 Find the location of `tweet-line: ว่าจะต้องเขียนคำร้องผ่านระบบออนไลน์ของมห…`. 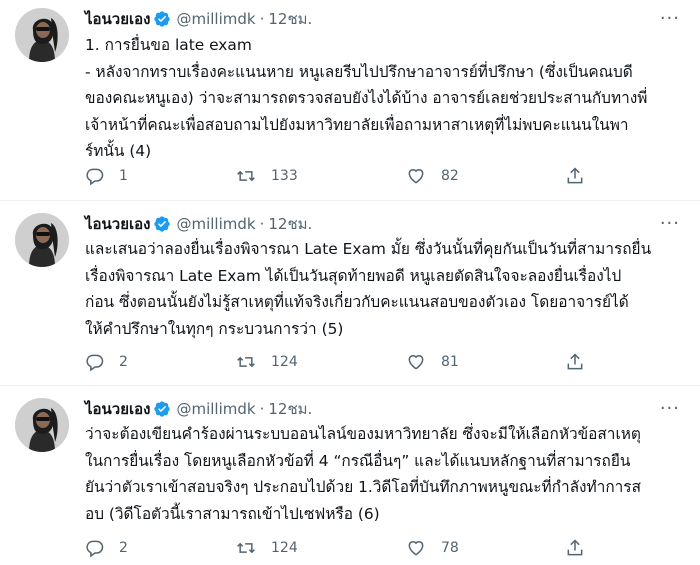

tweet-line: ว่าจะต้องเขียนคำร้องผ่านระบบออนไลน์ของมห… is located at coordinates (363, 434).